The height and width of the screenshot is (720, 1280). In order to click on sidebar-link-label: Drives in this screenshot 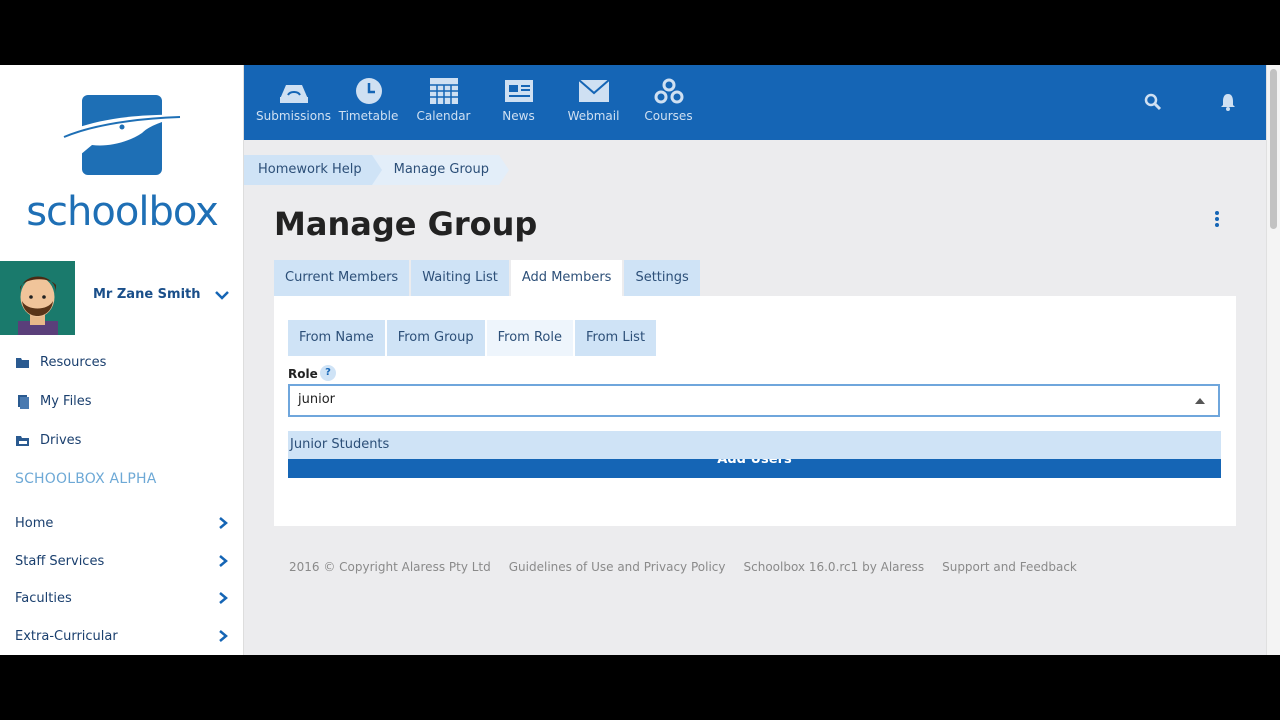, I will do `click(61, 440)`.